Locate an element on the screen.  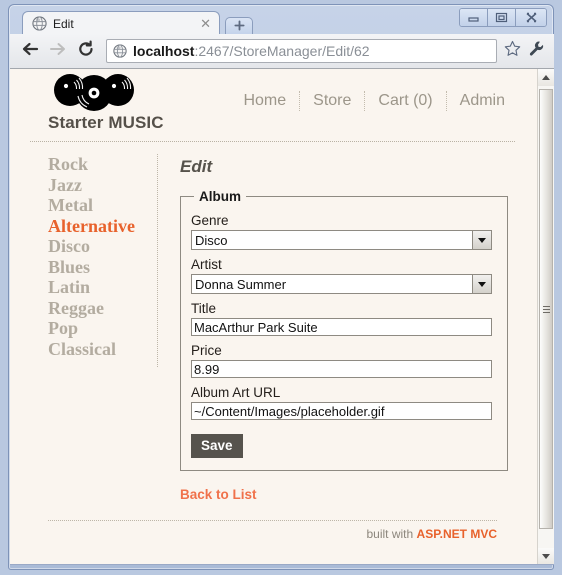
artist-select: Donna Summer is located at coordinates (341, 284).